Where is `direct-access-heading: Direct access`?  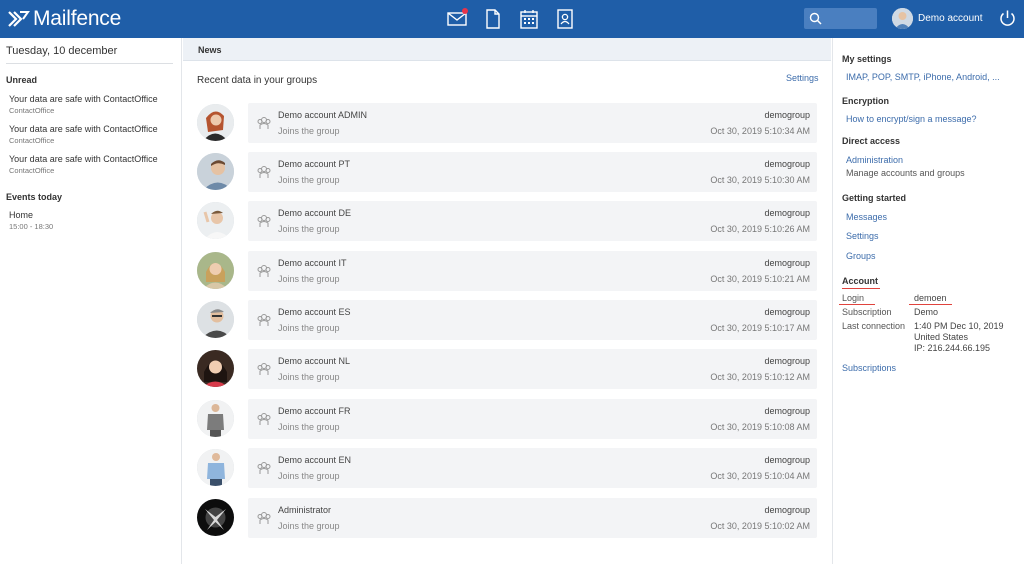
direct-access-heading: Direct access is located at coordinates (871, 141).